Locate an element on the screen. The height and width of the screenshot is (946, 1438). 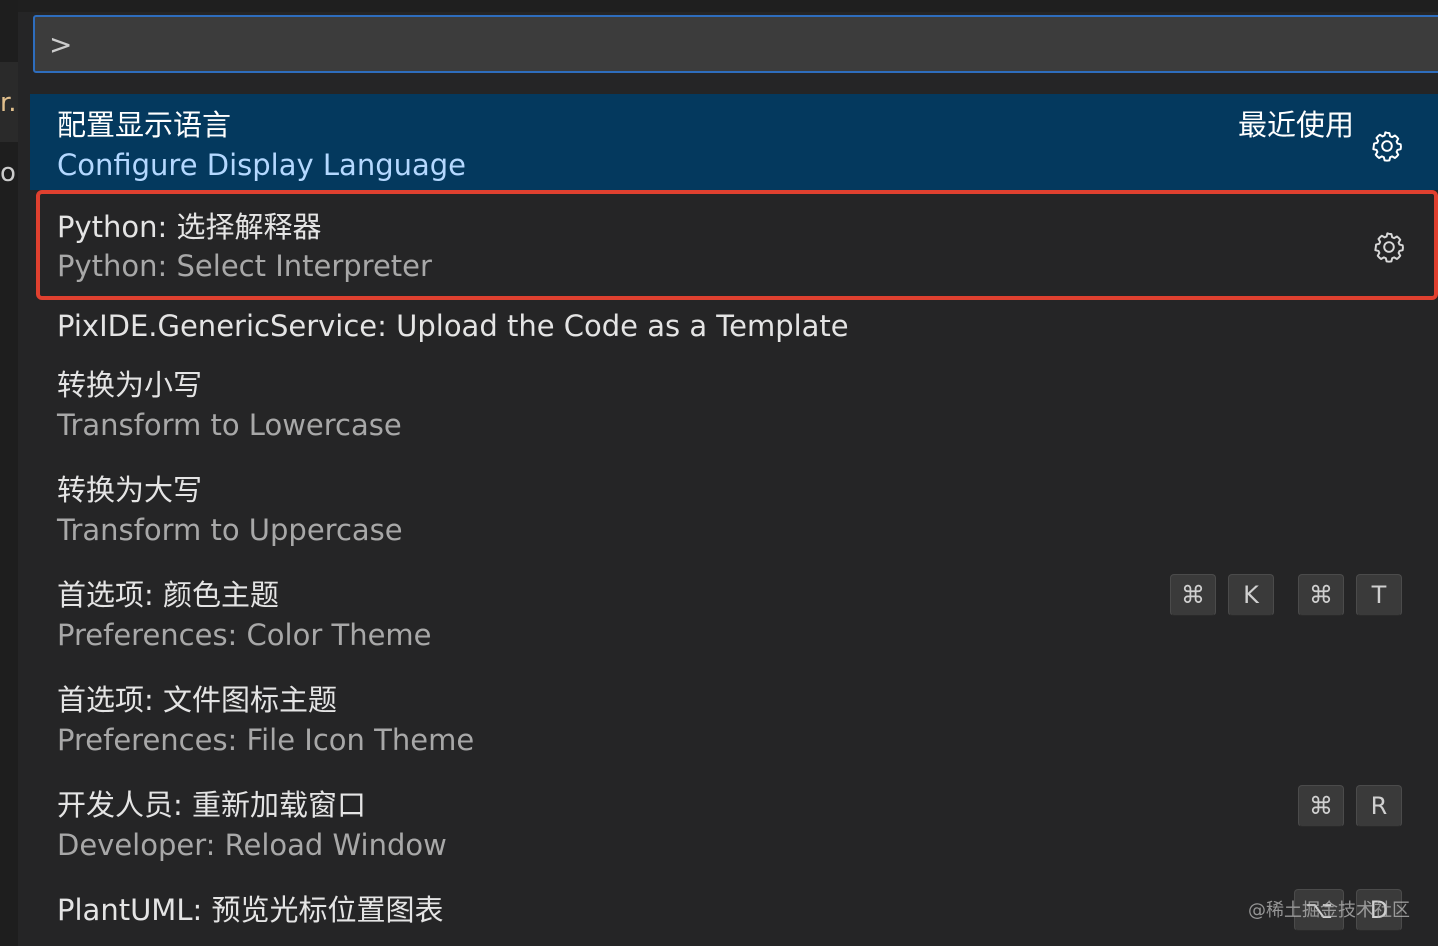
command-item-transform-lowercase: 转换为小写 Transform to Lowercase is located at coordinates (734, 406).